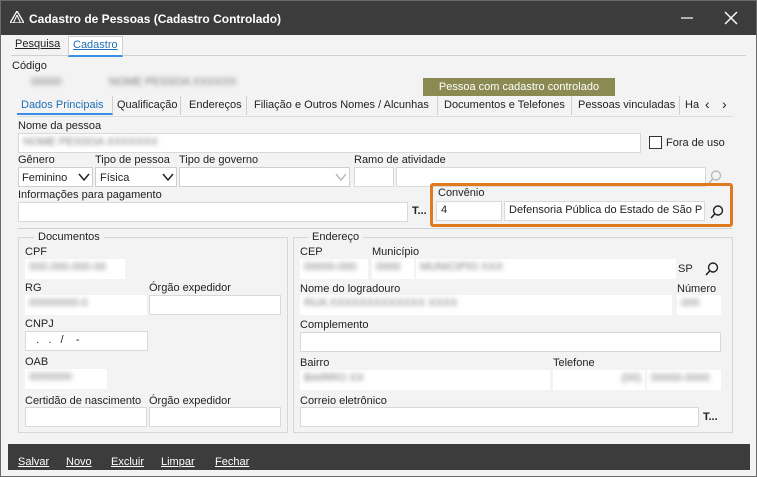 This screenshot has height=477, width=757. I want to click on subtab-dados-principais: Dados Principais, so click(65, 105).